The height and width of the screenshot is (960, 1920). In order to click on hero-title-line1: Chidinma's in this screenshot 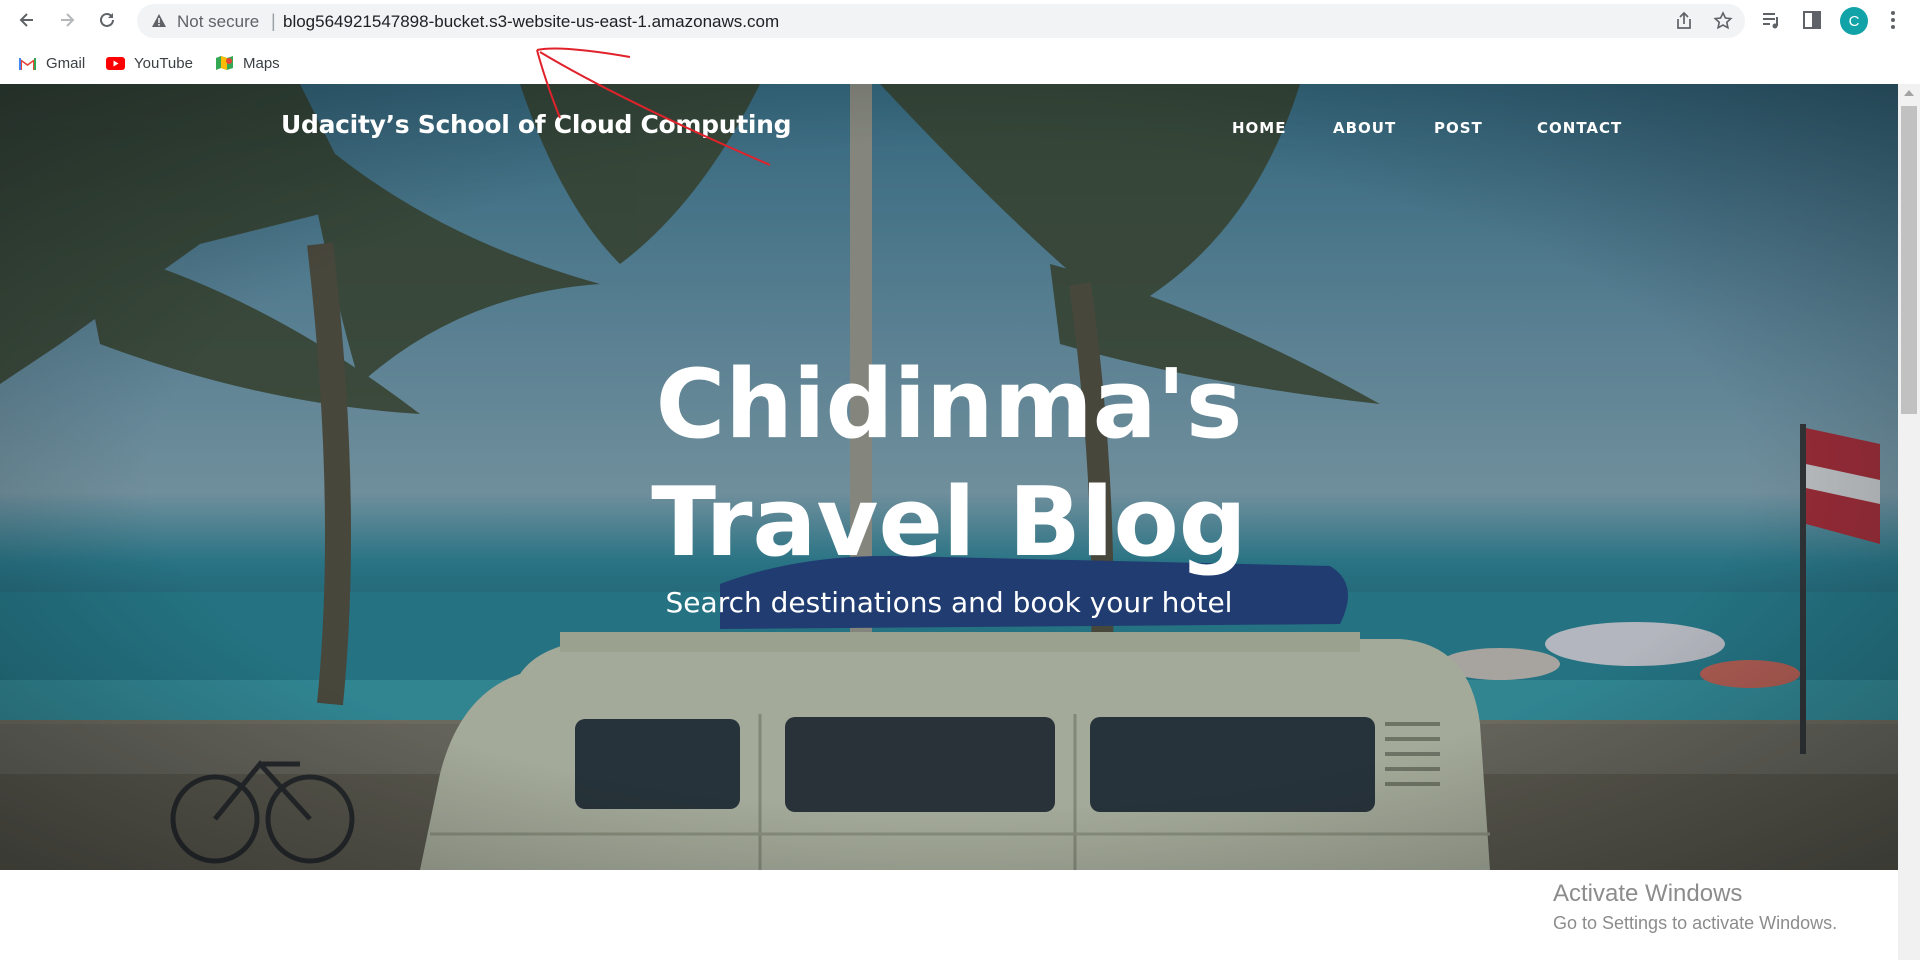, I will do `click(949, 405)`.